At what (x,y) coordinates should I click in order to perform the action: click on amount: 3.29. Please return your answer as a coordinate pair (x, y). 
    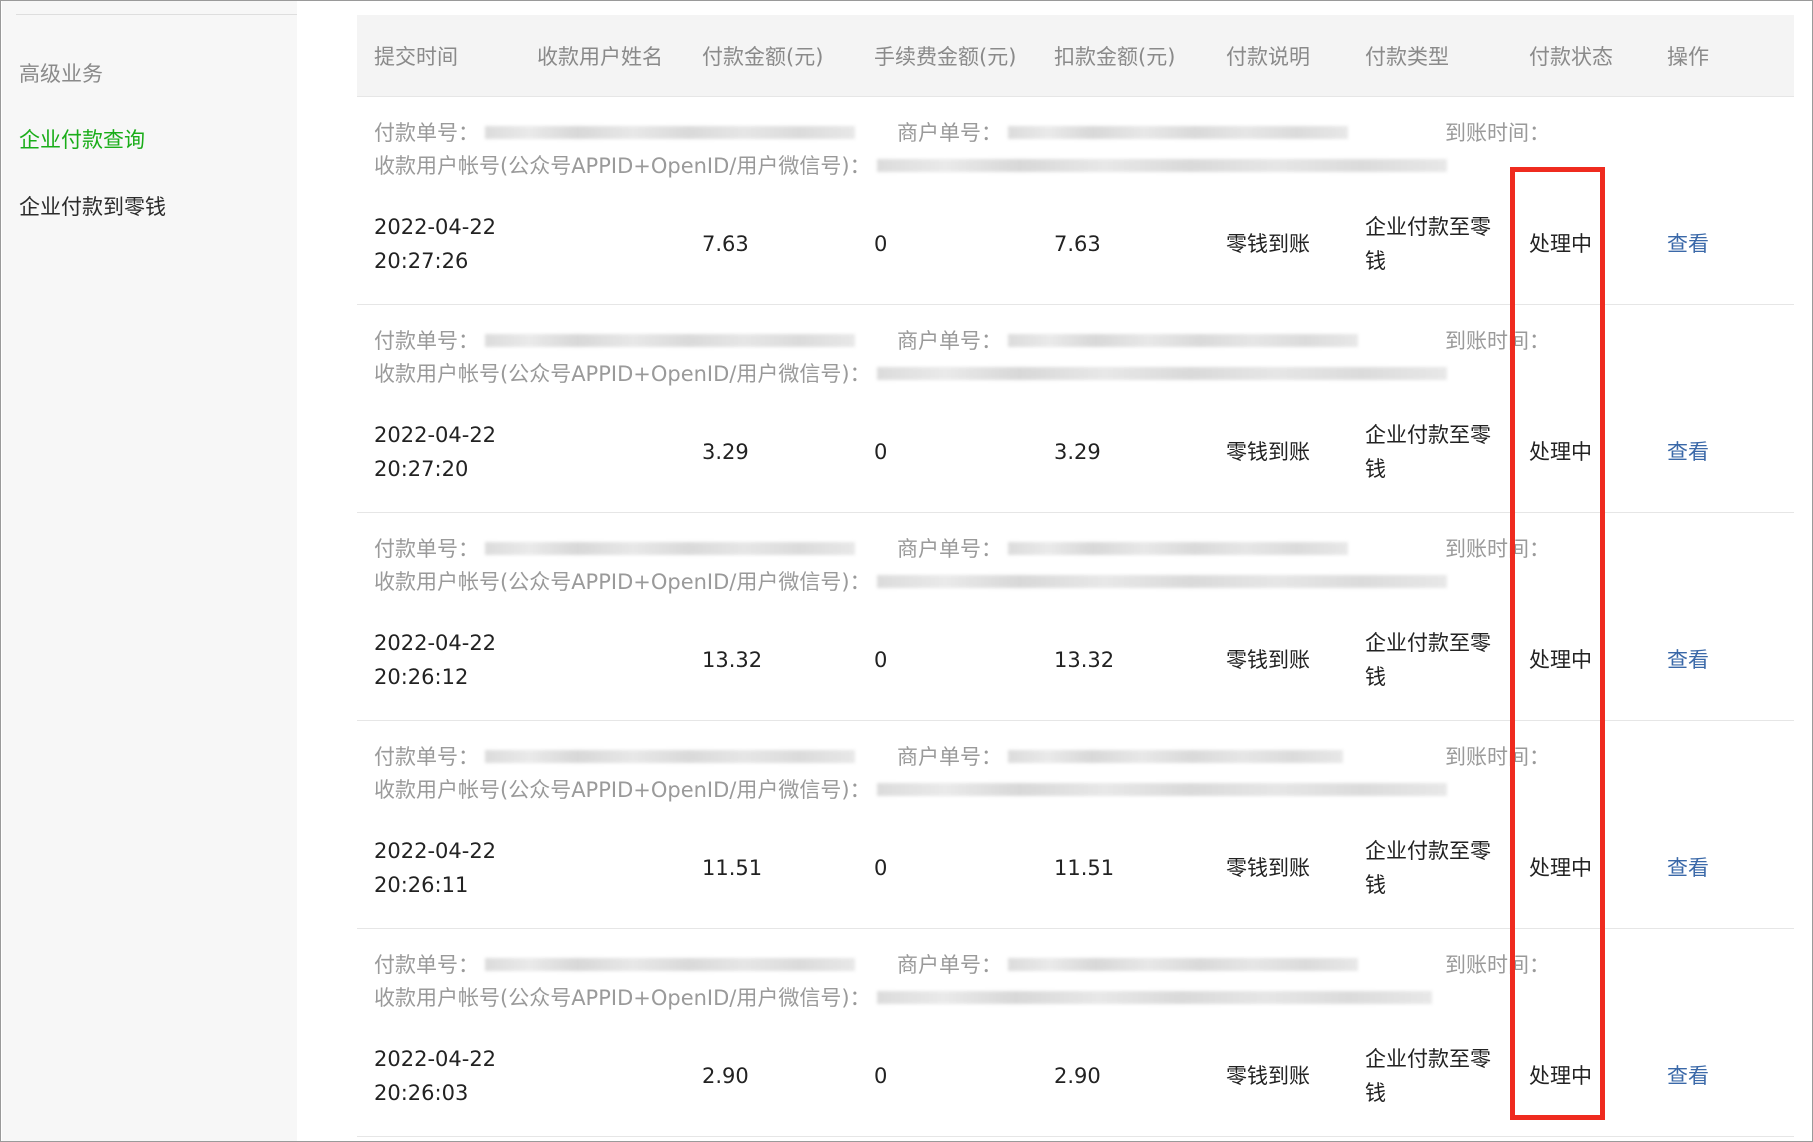
    Looking at the image, I should click on (725, 452).